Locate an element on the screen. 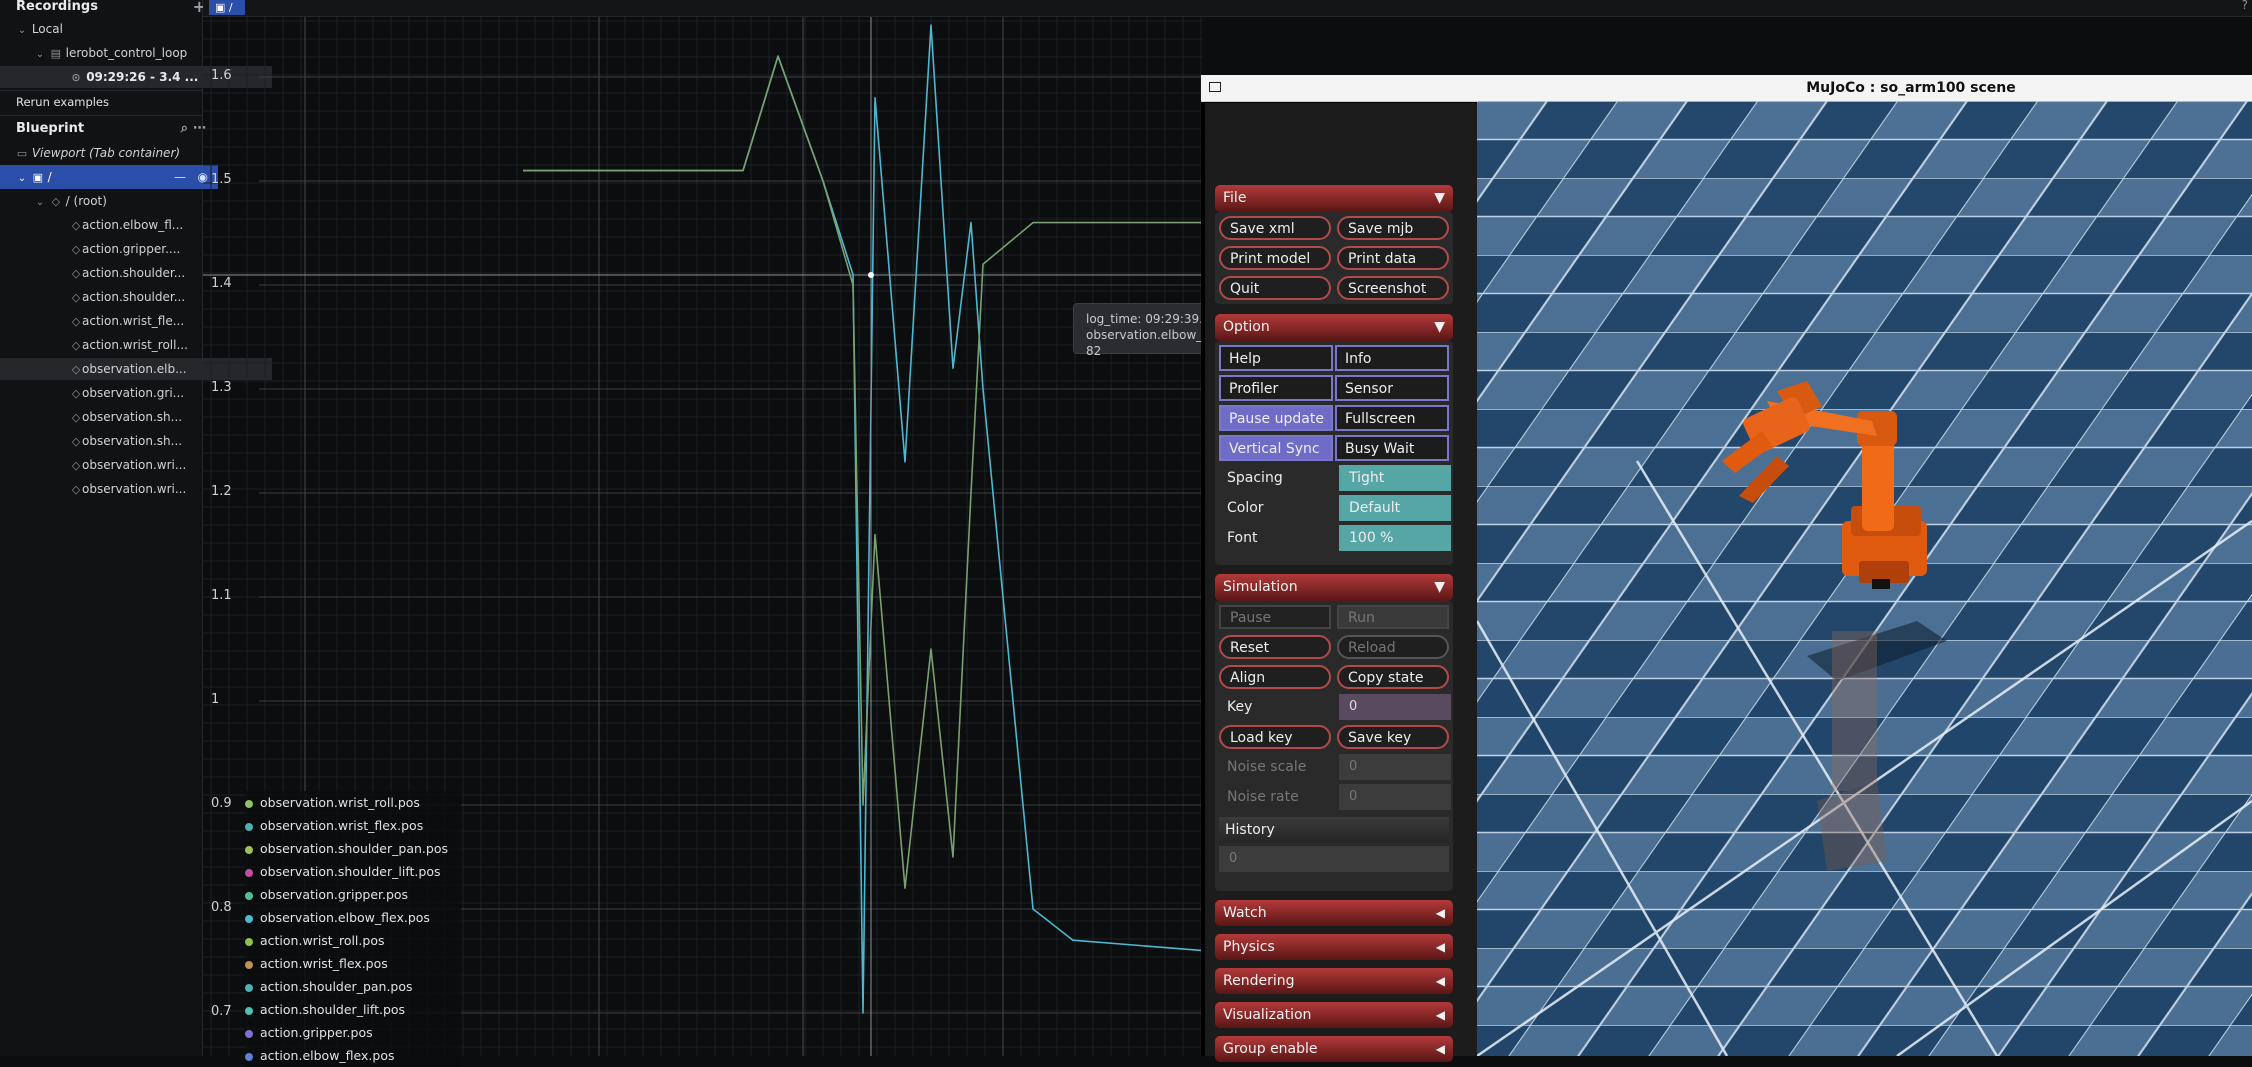 The width and height of the screenshot is (2252, 1067). section-visualization: Visualization ◀ is located at coordinates (1334, 1015).